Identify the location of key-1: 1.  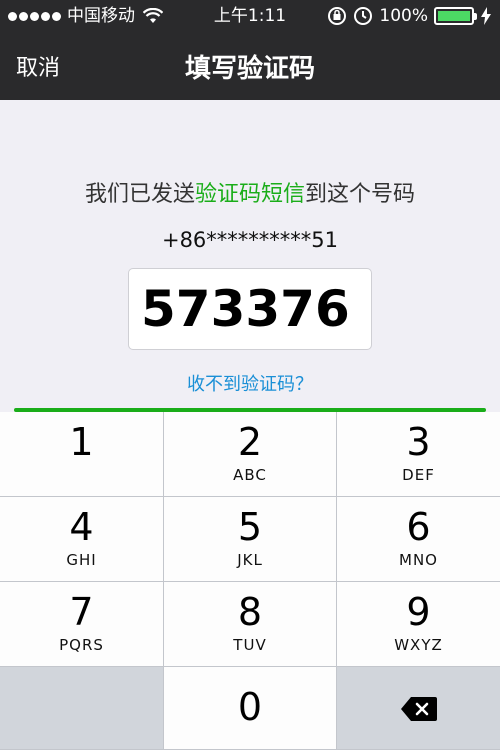
(81, 454).